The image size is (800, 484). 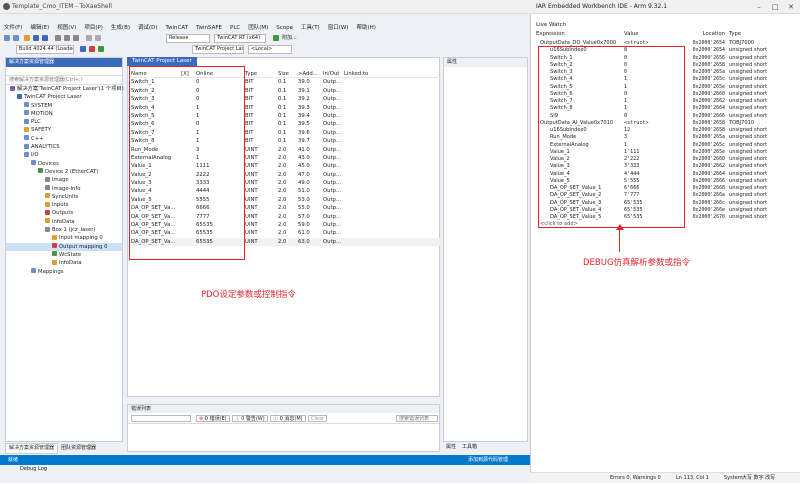 What do you see at coordinates (261, 73) in the screenshot?
I see `column-header: Type` at bounding box center [261, 73].